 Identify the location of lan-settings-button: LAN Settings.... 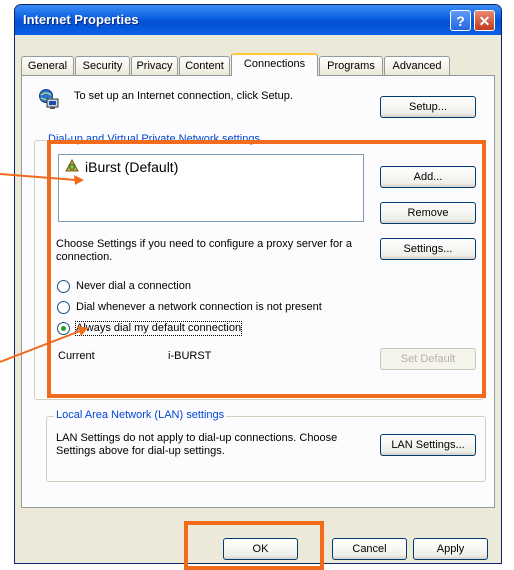
(428, 445).